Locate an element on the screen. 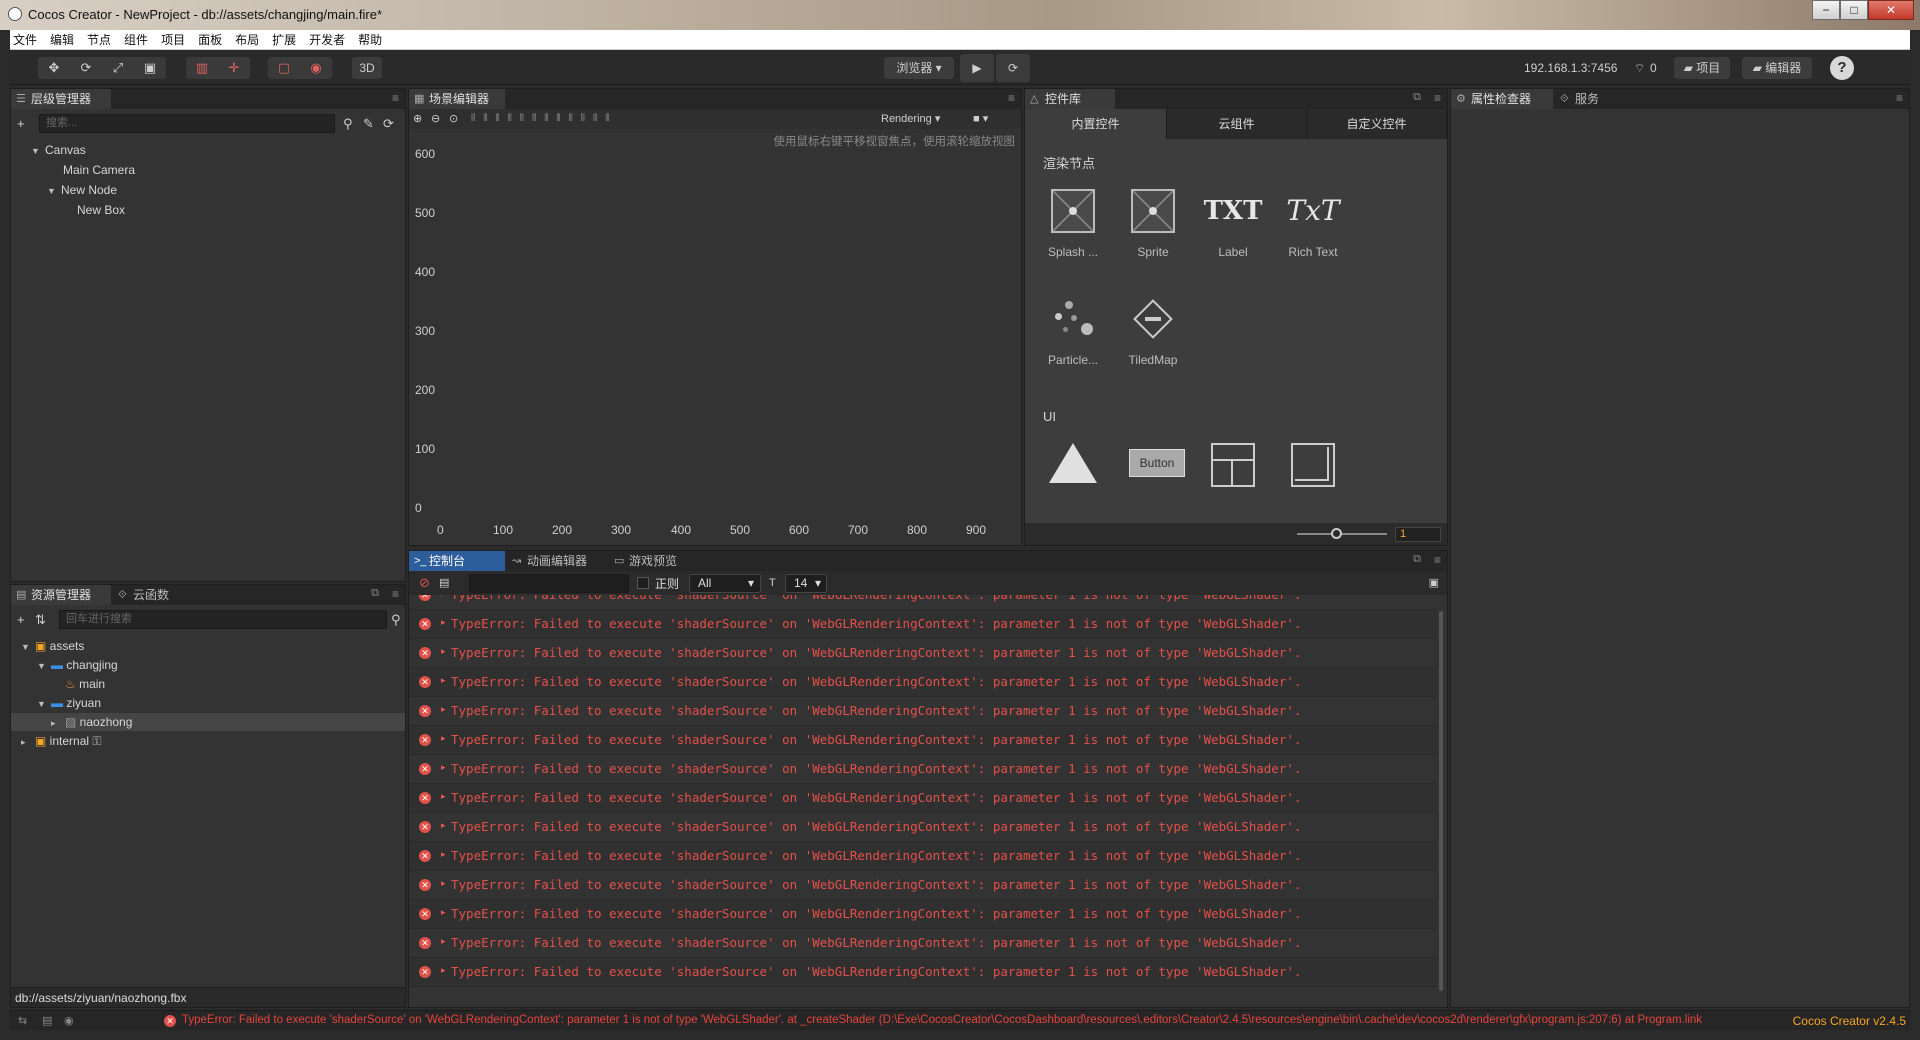 This screenshot has width=1920, height=1040. open-log-icon: ▤ is located at coordinates (444, 583).